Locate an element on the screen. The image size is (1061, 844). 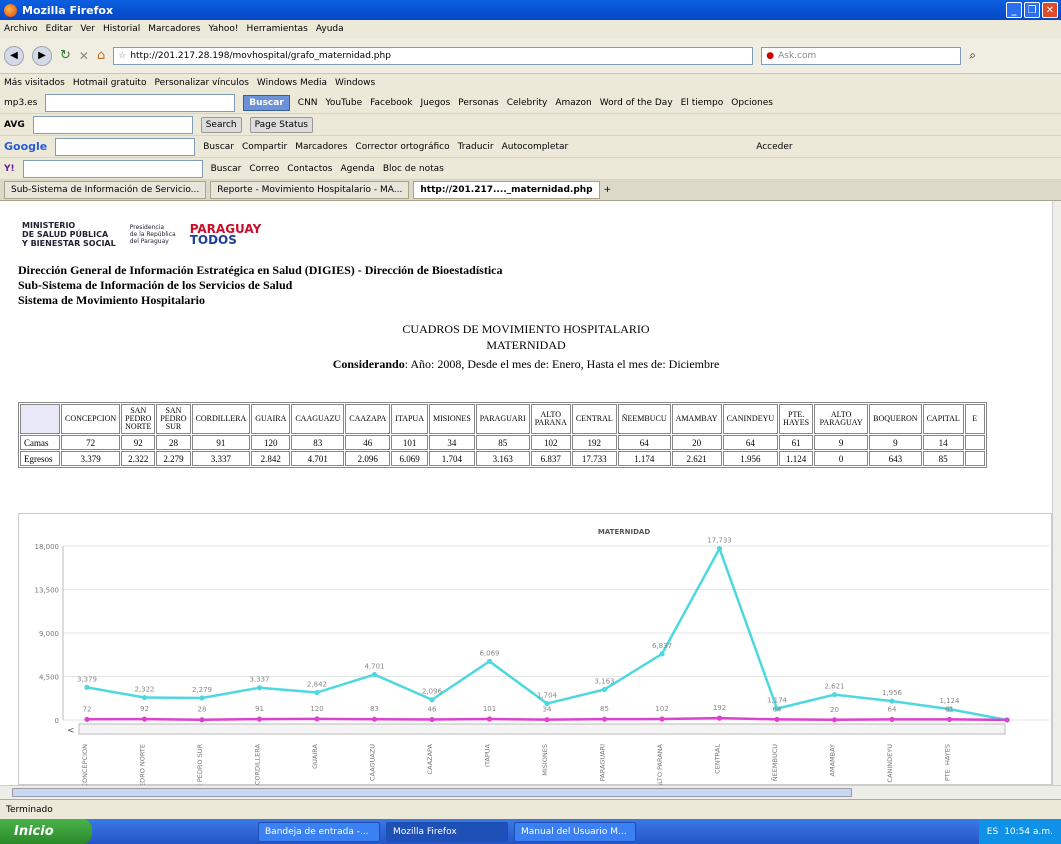
tb4-agenda: Agenda is located at coordinates (357, 169).